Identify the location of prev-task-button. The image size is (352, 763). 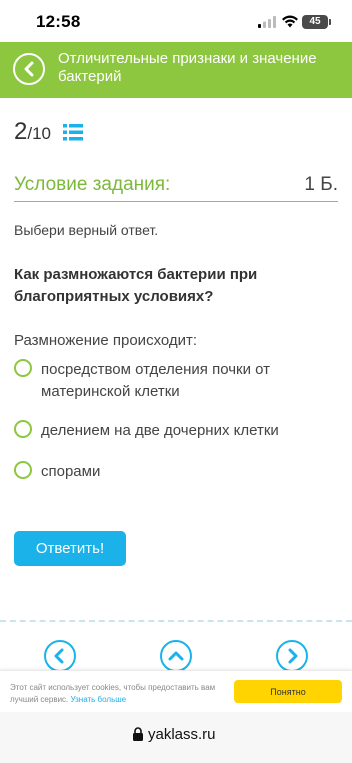
(60, 656).